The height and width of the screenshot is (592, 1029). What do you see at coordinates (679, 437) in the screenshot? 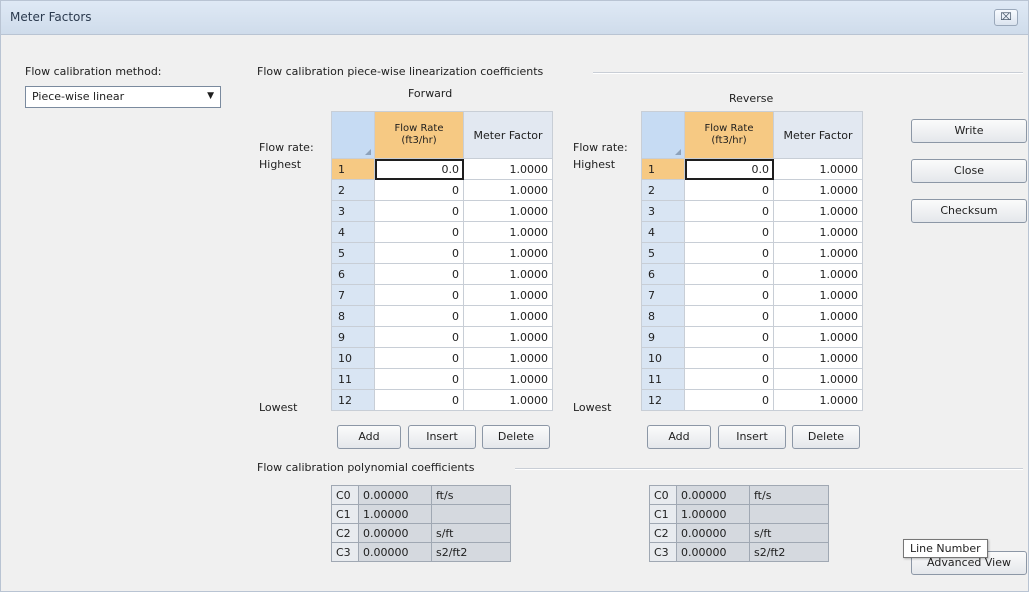
I see `reverse-add-button: Add` at bounding box center [679, 437].